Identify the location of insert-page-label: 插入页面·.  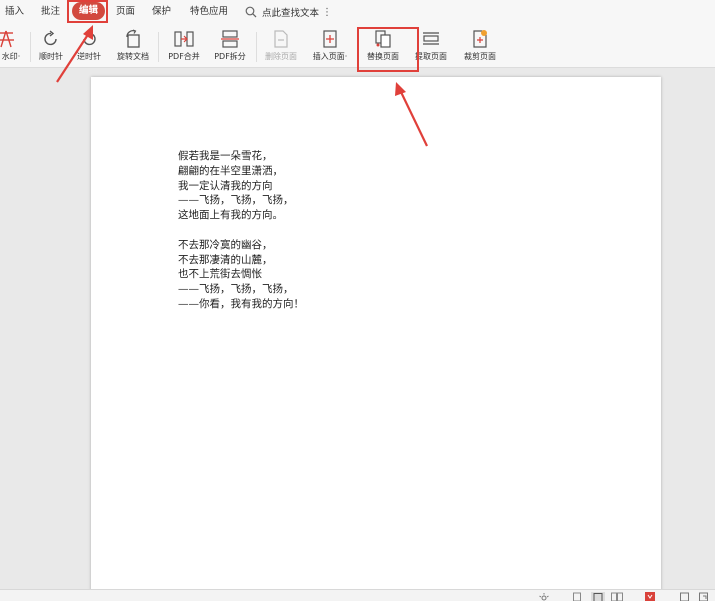
(330, 56).